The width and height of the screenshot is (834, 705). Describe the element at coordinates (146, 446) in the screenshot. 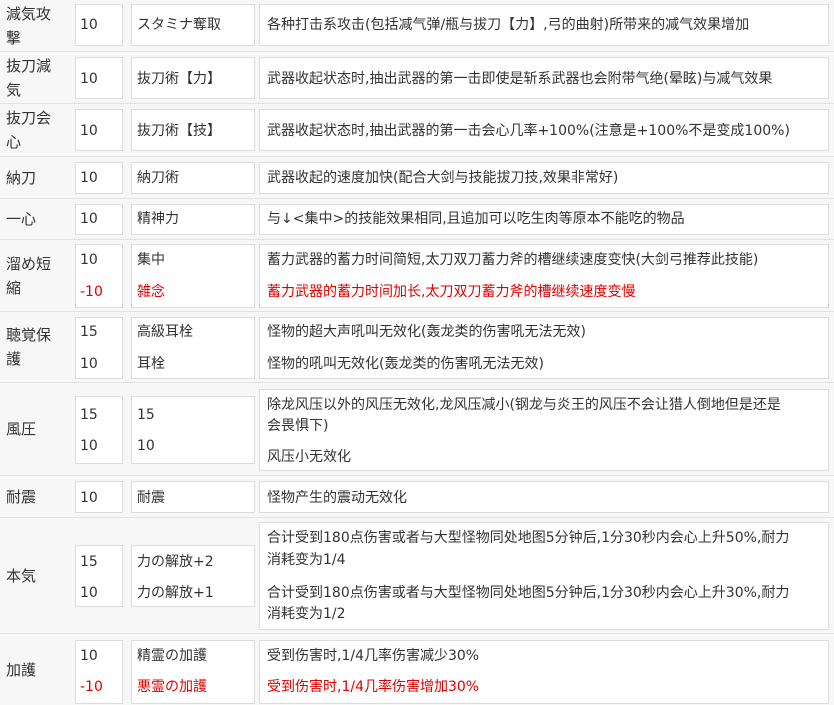

I see `skill-name: 10` at that location.